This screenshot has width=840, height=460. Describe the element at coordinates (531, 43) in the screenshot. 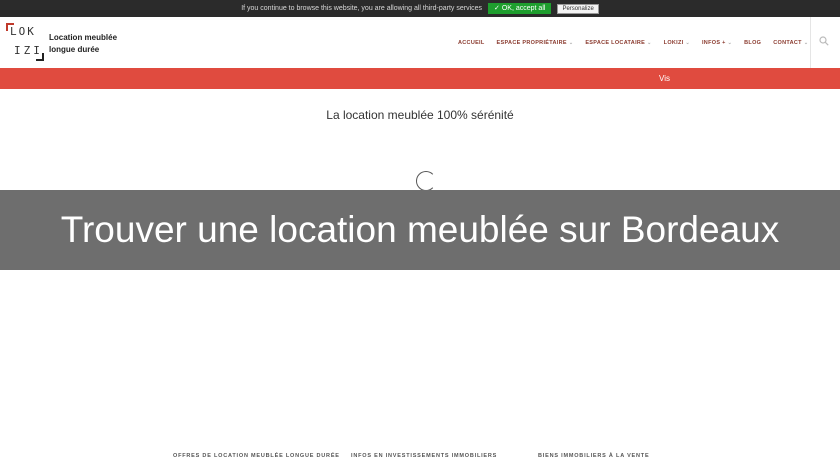

I see `nav-label: ESPACE PROPRIÉTAIRE` at that location.